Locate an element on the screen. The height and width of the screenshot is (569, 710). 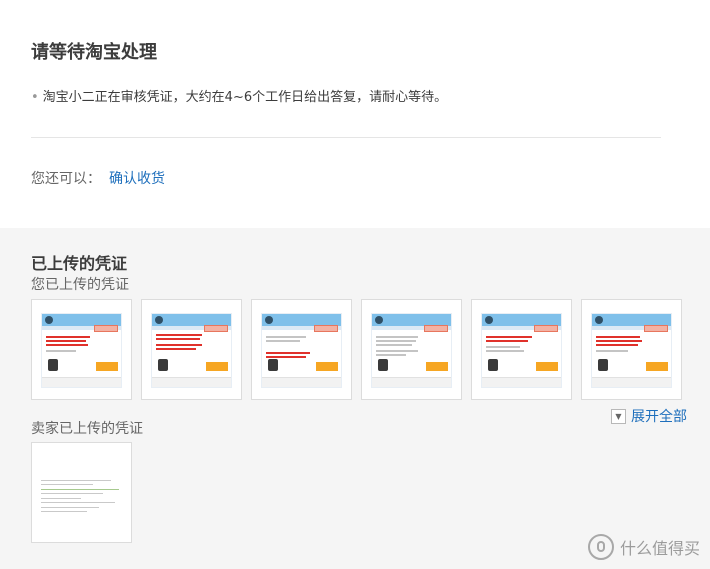
chevron-down-icon: ▼ is located at coordinates (618, 416).